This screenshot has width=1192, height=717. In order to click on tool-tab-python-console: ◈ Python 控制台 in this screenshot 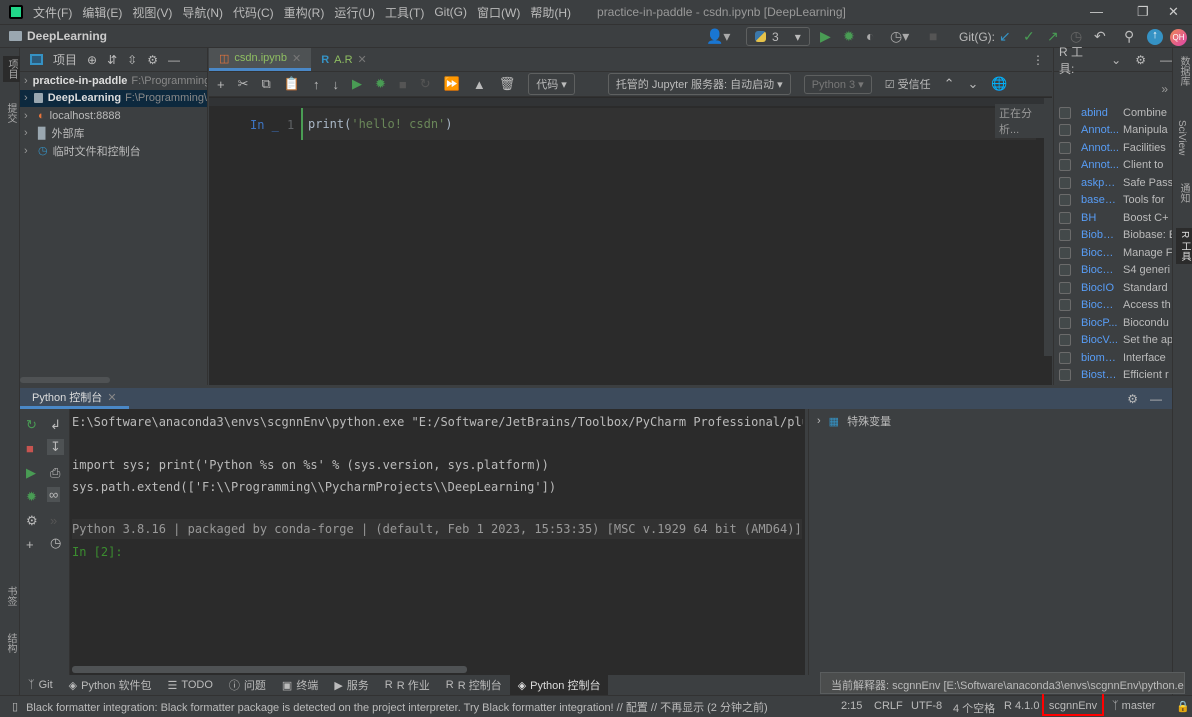, I will do `click(559, 685)`.